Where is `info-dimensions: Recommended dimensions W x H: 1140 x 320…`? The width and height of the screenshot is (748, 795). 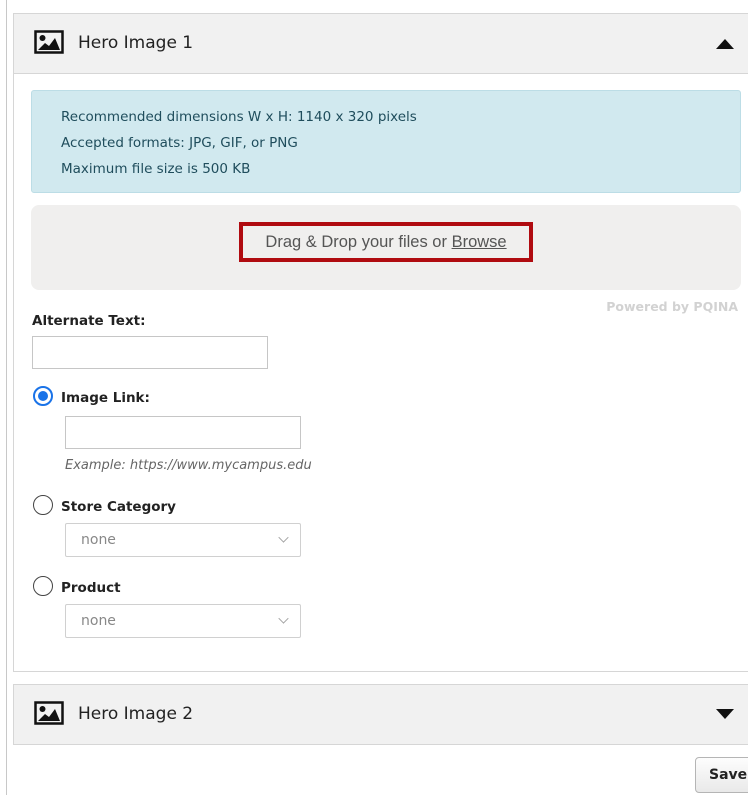
info-dimensions: Recommended dimensions W x H: 1140 x 320… is located at coordinates (239, 117).